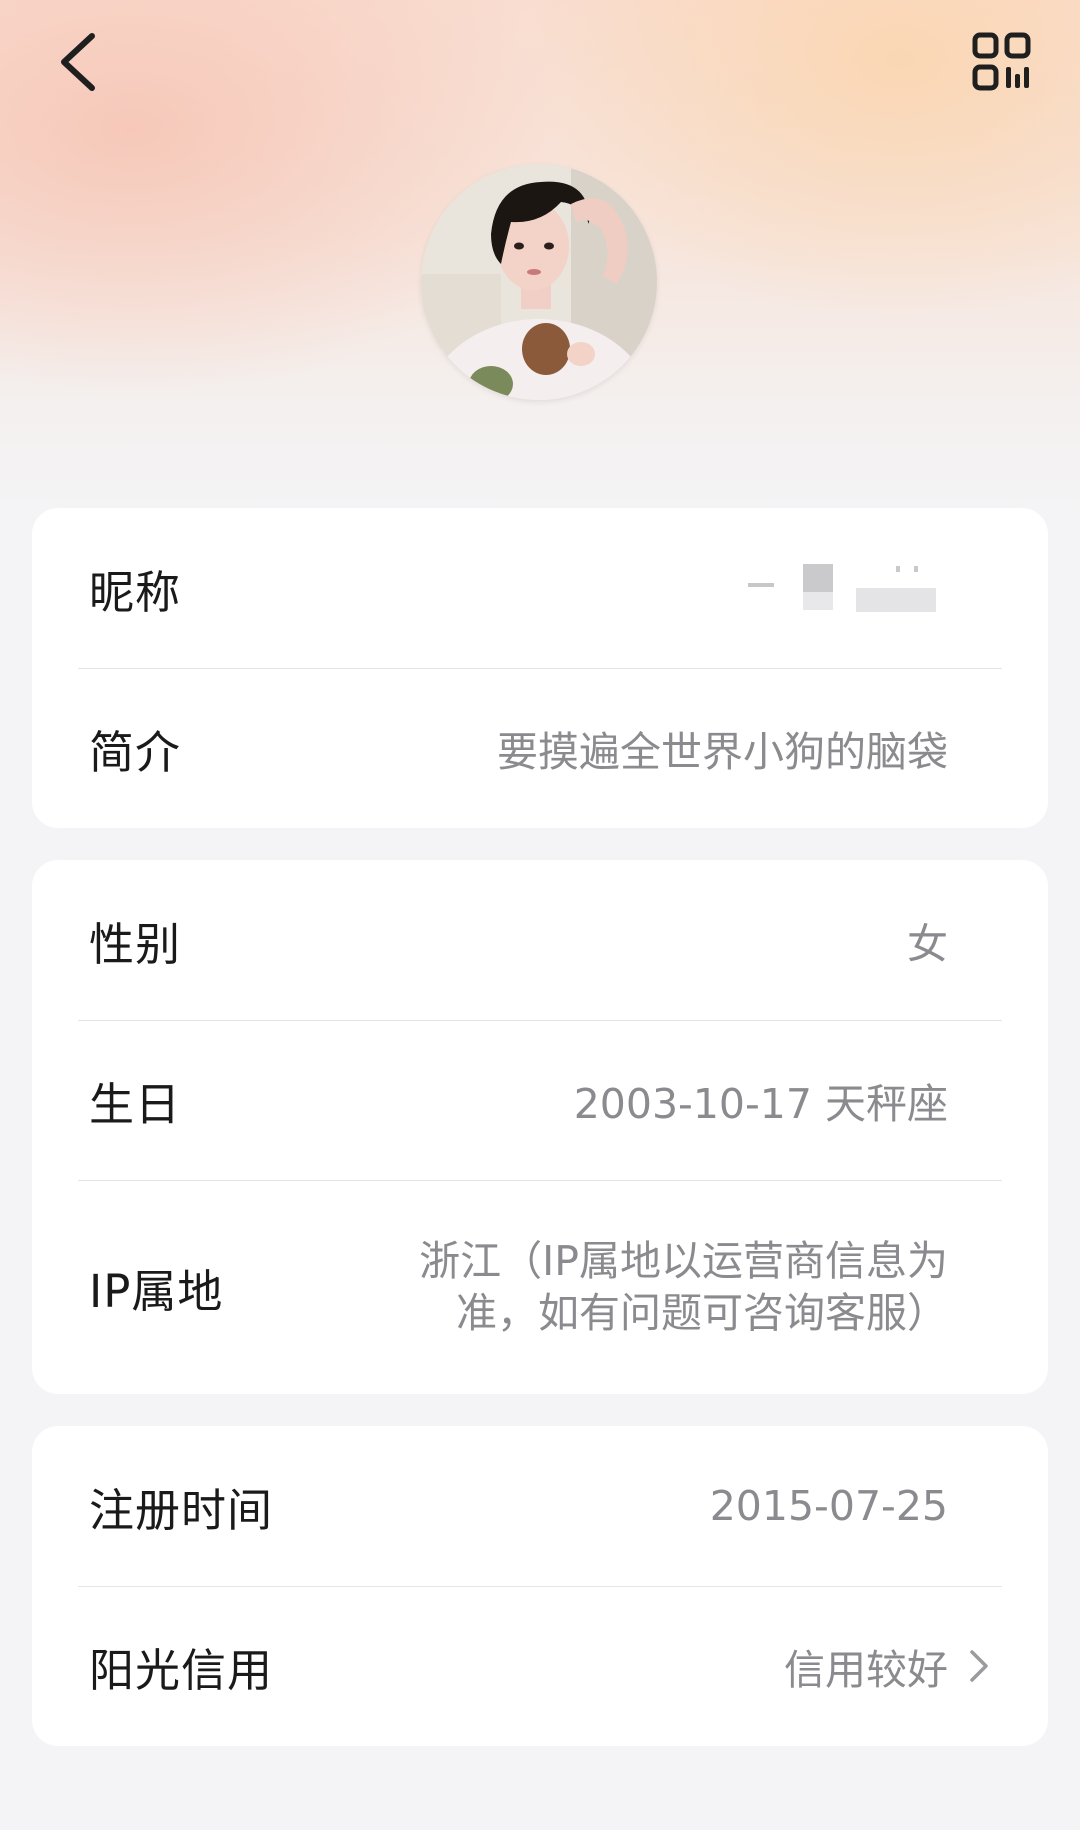 The width and height of the screenshot is (1080, 1830). Describe the element at coordinates (540, 588) in the screenshot. I see `nickname-row: 昵称` at that location.